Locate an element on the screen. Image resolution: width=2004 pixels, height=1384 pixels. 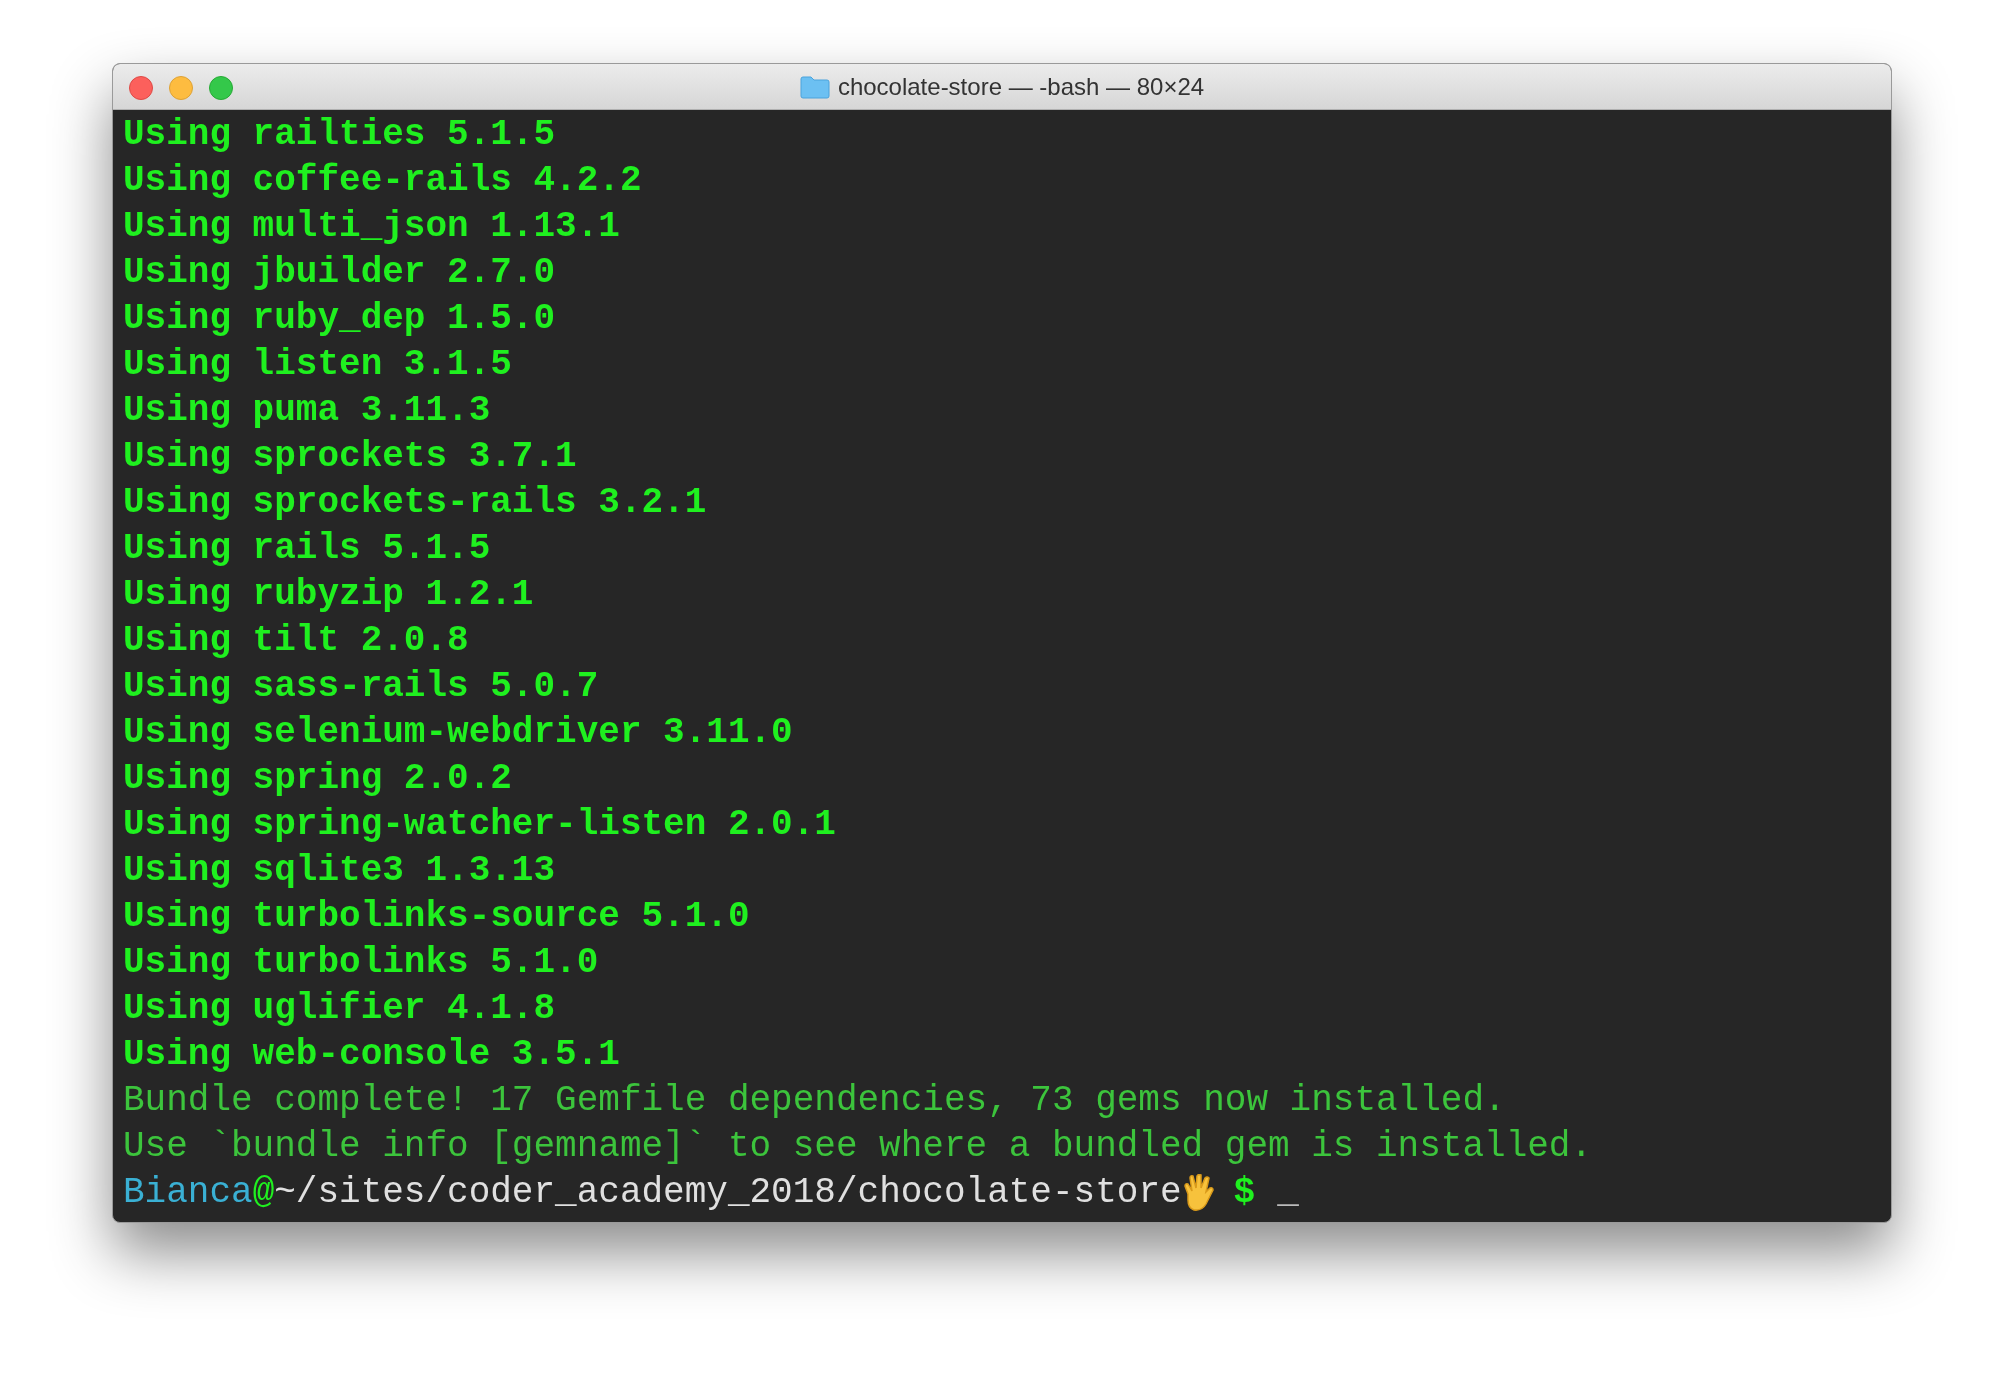
prompt-path: ~/sites/coder_academy_2018/chocolate-store is located at coordinates (728, 1193).